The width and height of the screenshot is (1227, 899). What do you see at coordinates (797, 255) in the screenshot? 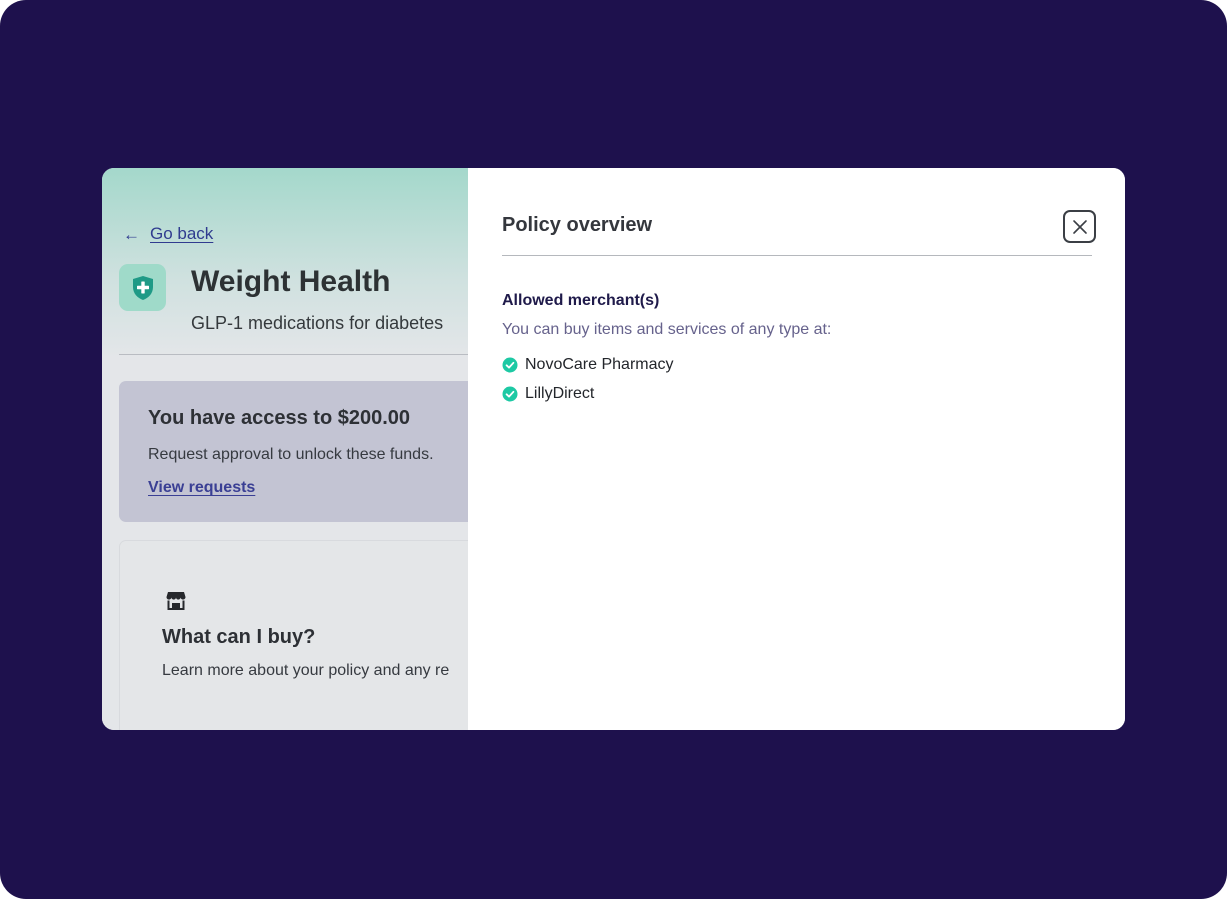
I see `panel-divider` at bounding box center [797, 255].